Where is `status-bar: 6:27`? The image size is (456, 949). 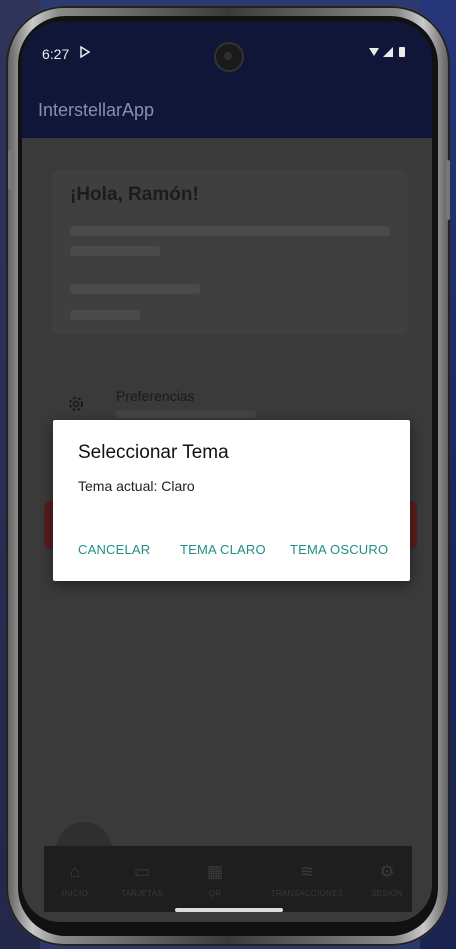 status-bar: 6:27 is located at coordinates (227, 53).